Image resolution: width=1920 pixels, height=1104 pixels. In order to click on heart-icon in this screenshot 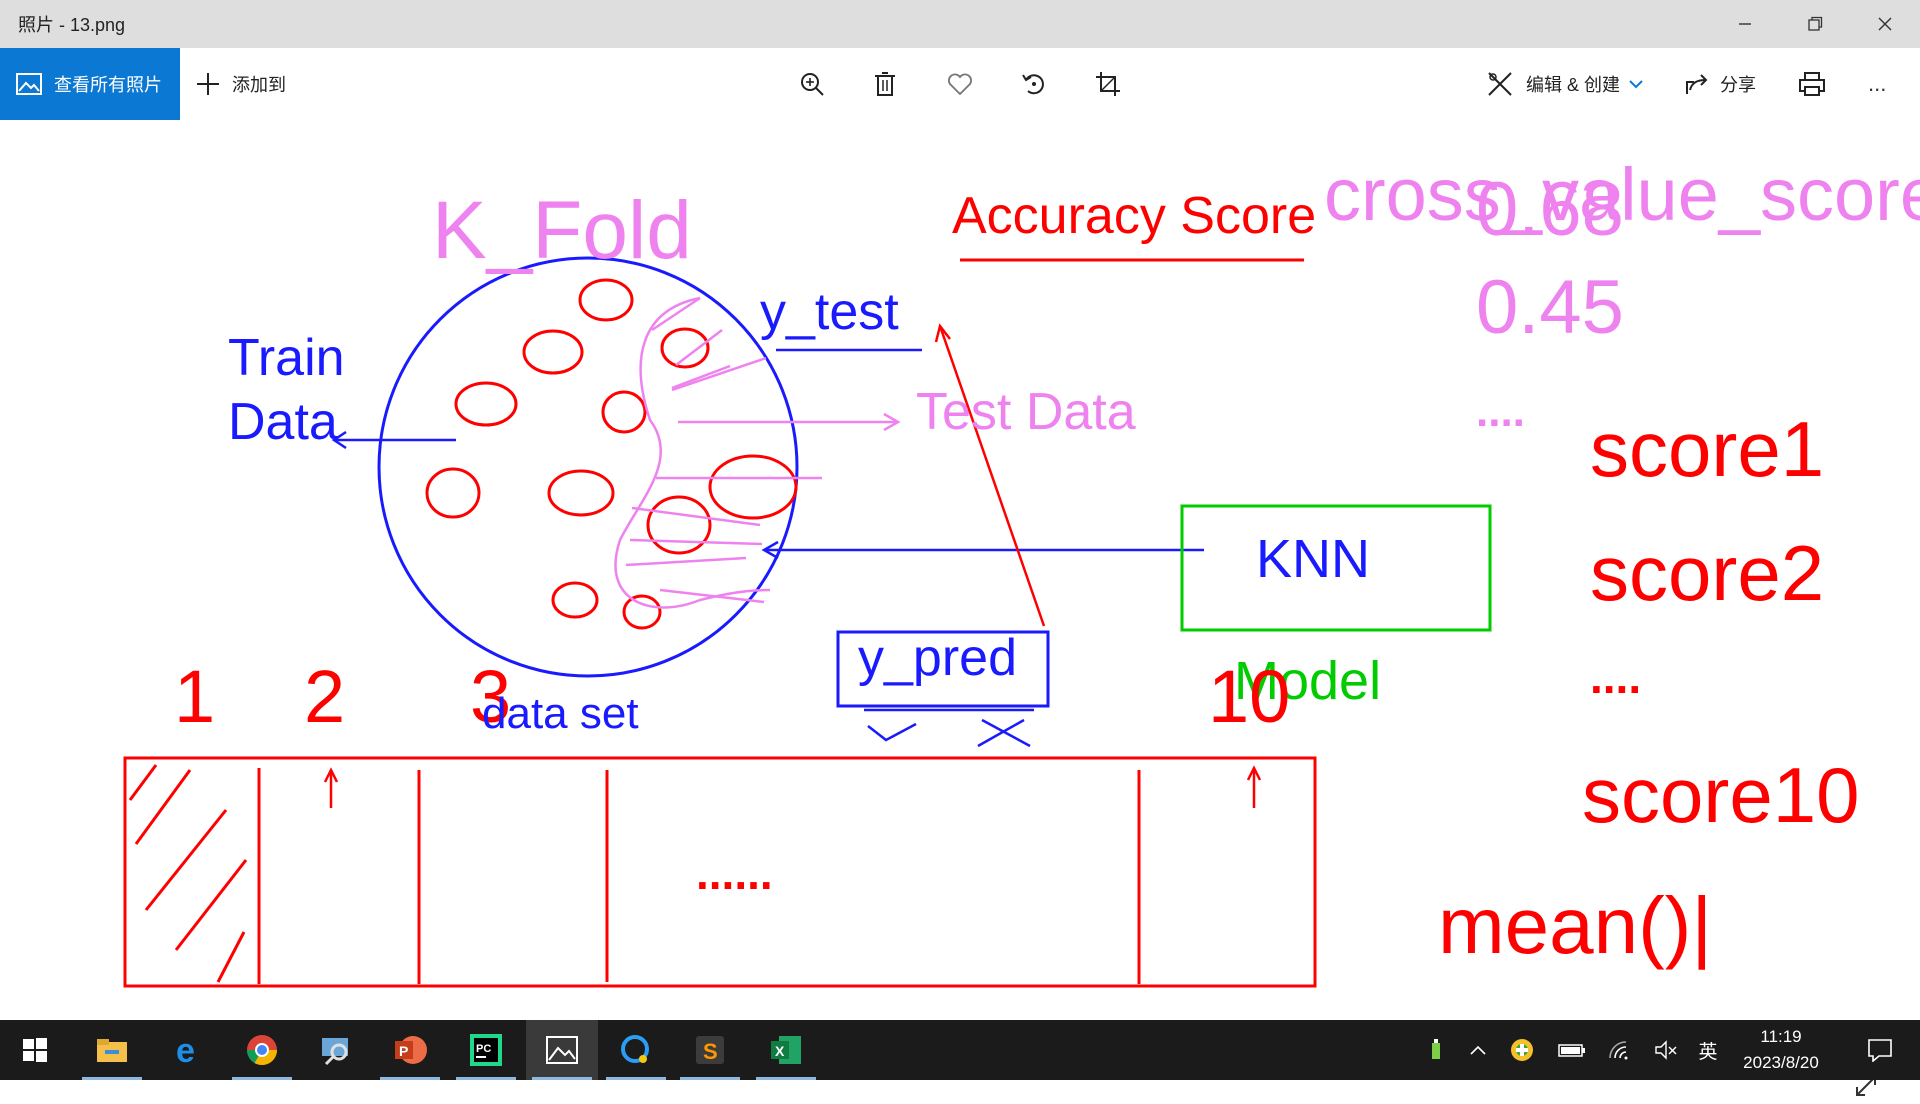, I will do `click(960, 84)`.